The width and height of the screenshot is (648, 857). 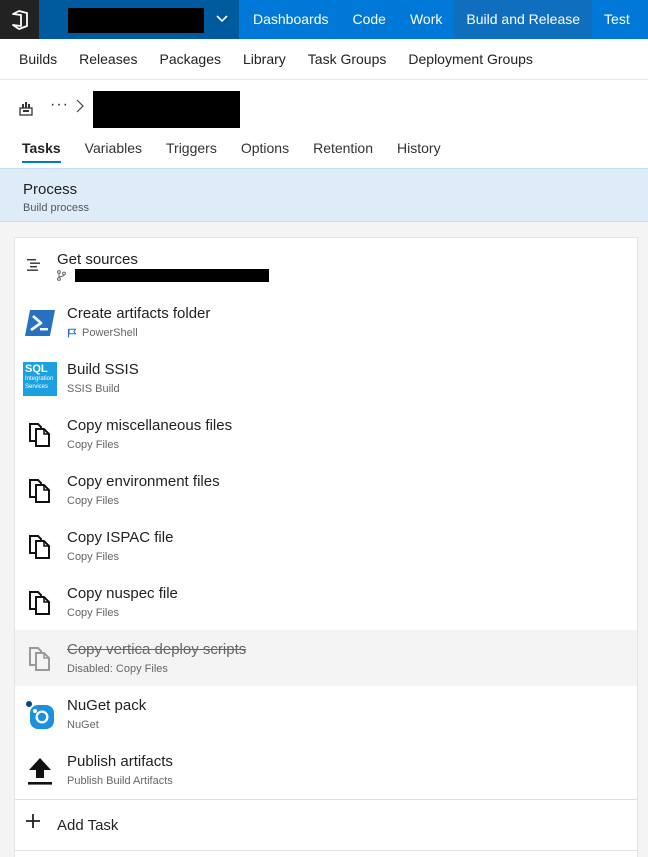 What do you see at coordinates (122, 593) in the screenshot?
I see `task-name: Copy nuspec file` at bounding box center [122, 593].